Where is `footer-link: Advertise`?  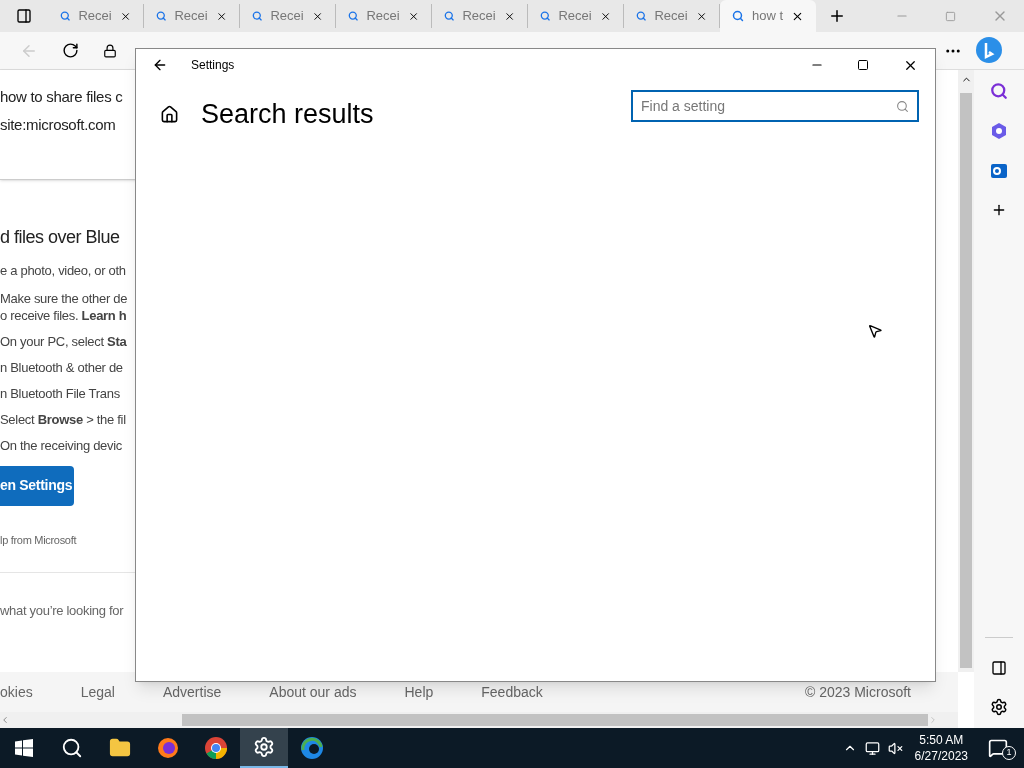
footer-link: Advertise is located at coordinates (192, 692).